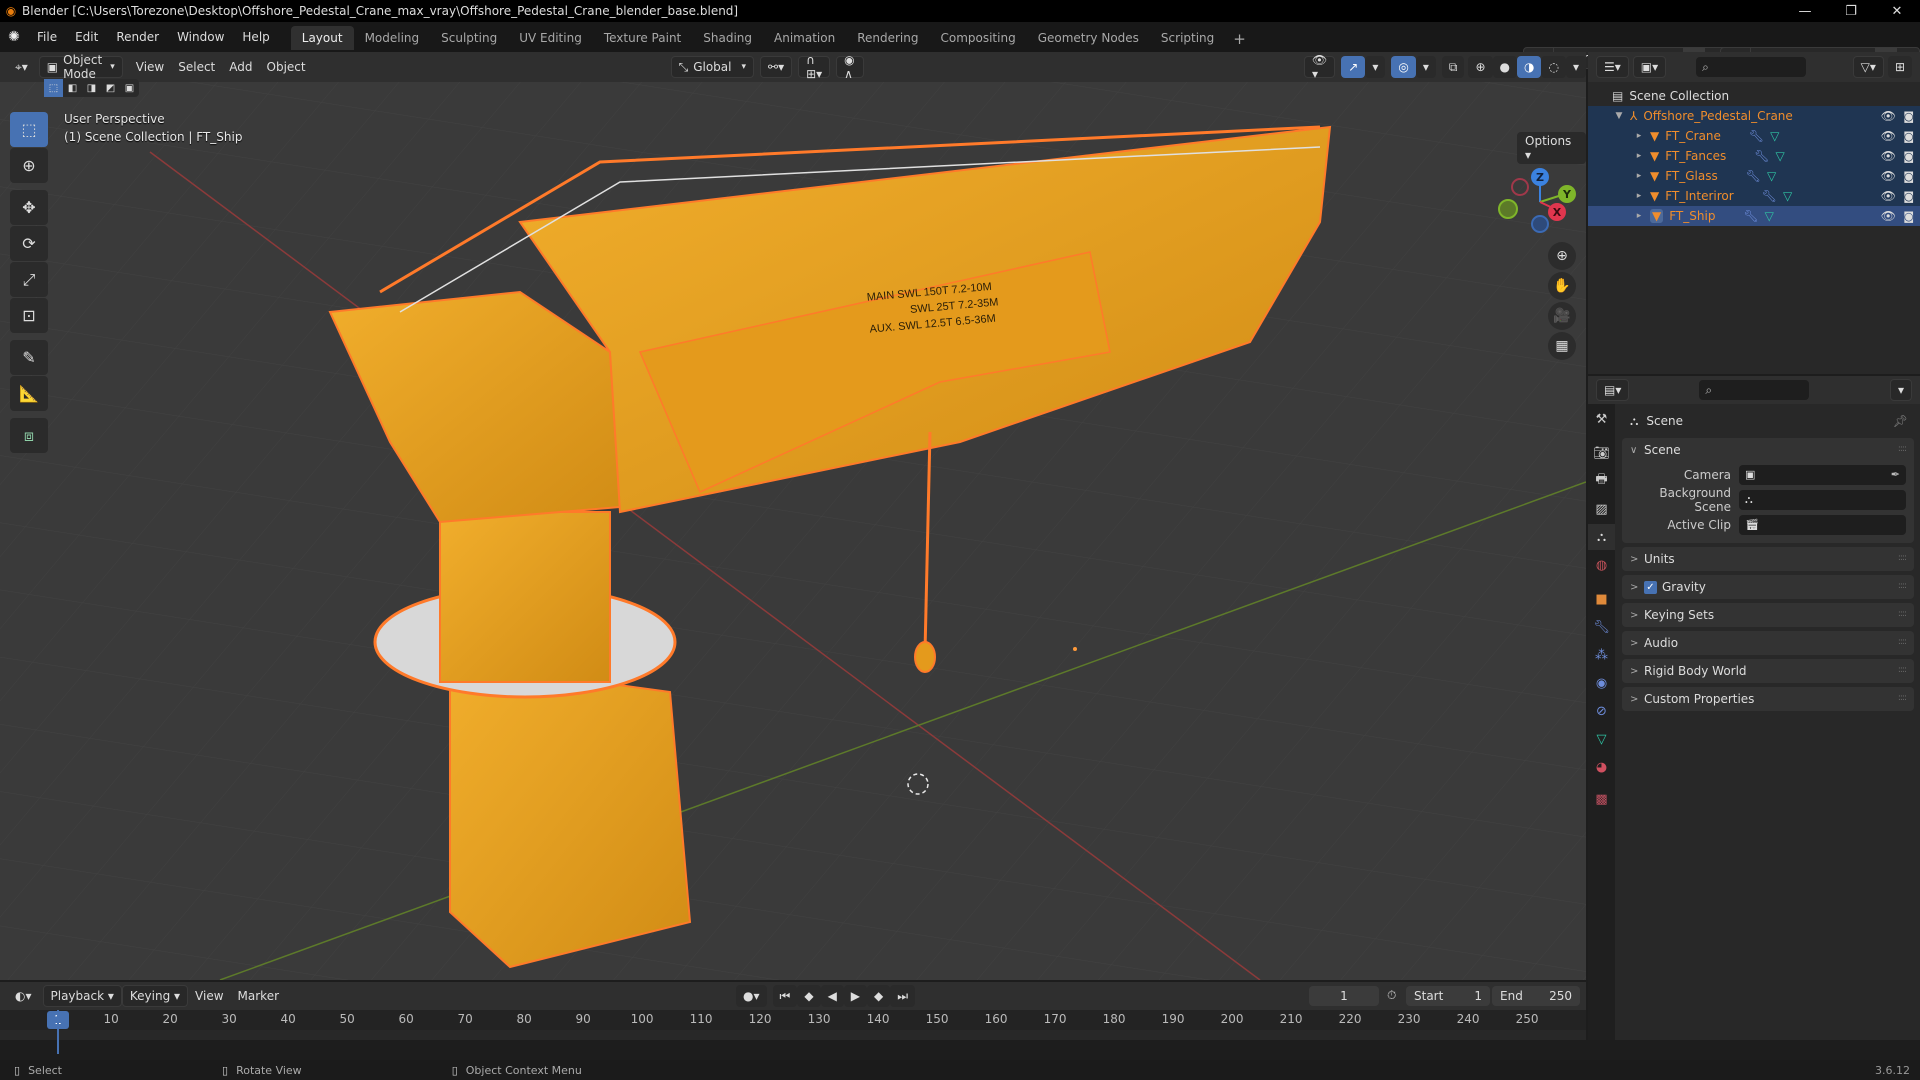 This screenshot has width=1920, height=1080. Describe the element at coordinates (21, 67) in the screenshot. I see `editor-type-button: ⌖▾` at that location.